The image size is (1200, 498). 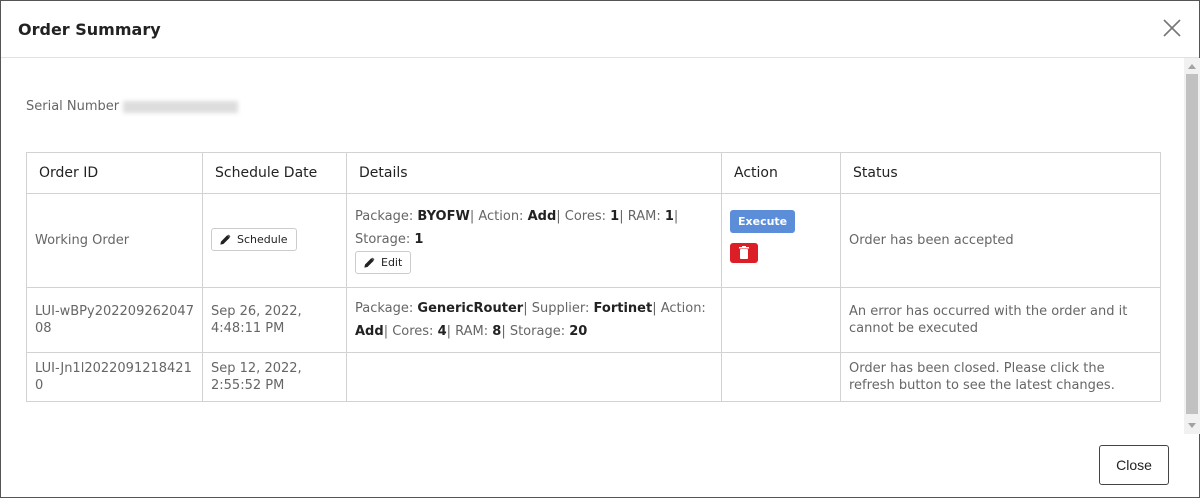 What do you see at coordinates (781, 240) in the screenshot?
I see `action-cell: Execute` at bounding box center [781, 240].